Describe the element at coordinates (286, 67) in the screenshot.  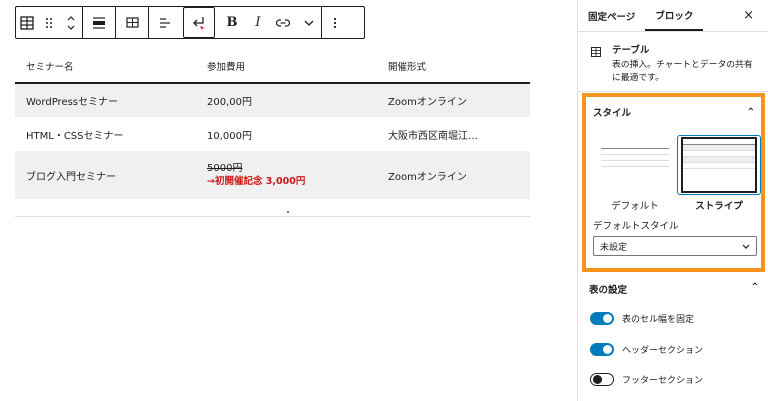
I see `header-cell-price: 参加費用` at that location.